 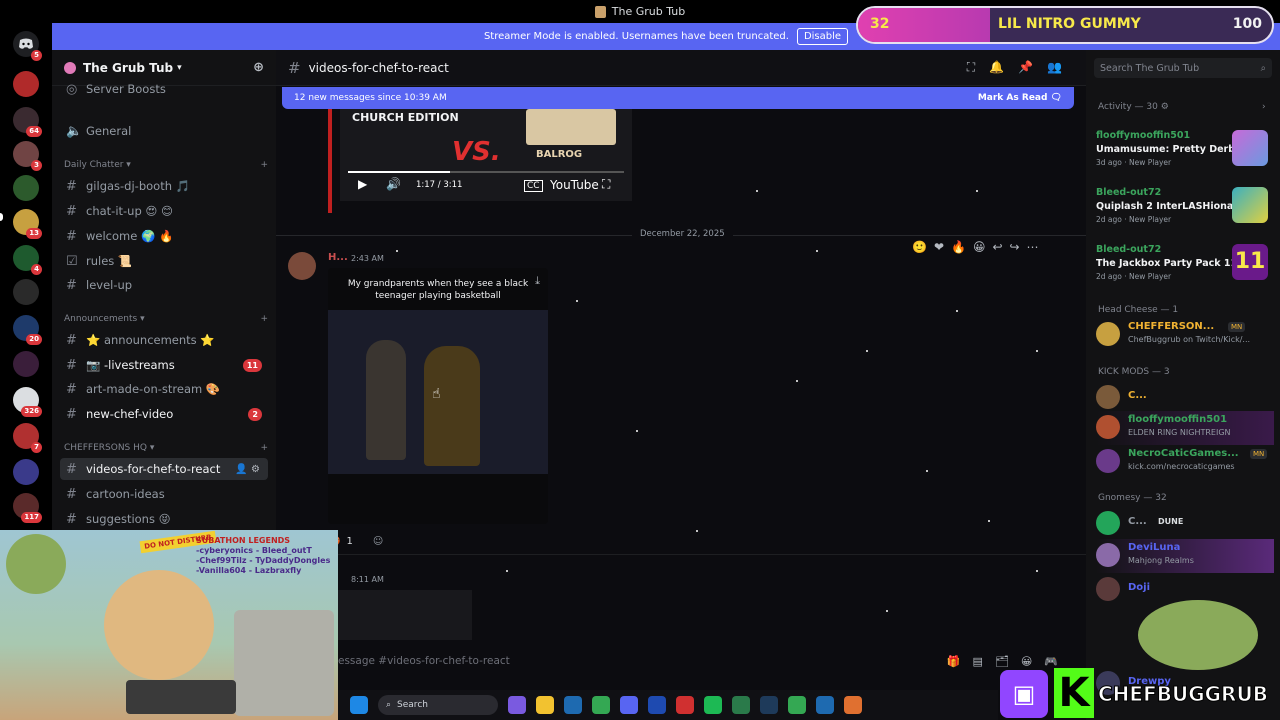 What do you see at coordinates (359, 705) in the screenshot?
I see `windows-start-icon` at bounding box center [359, 705].